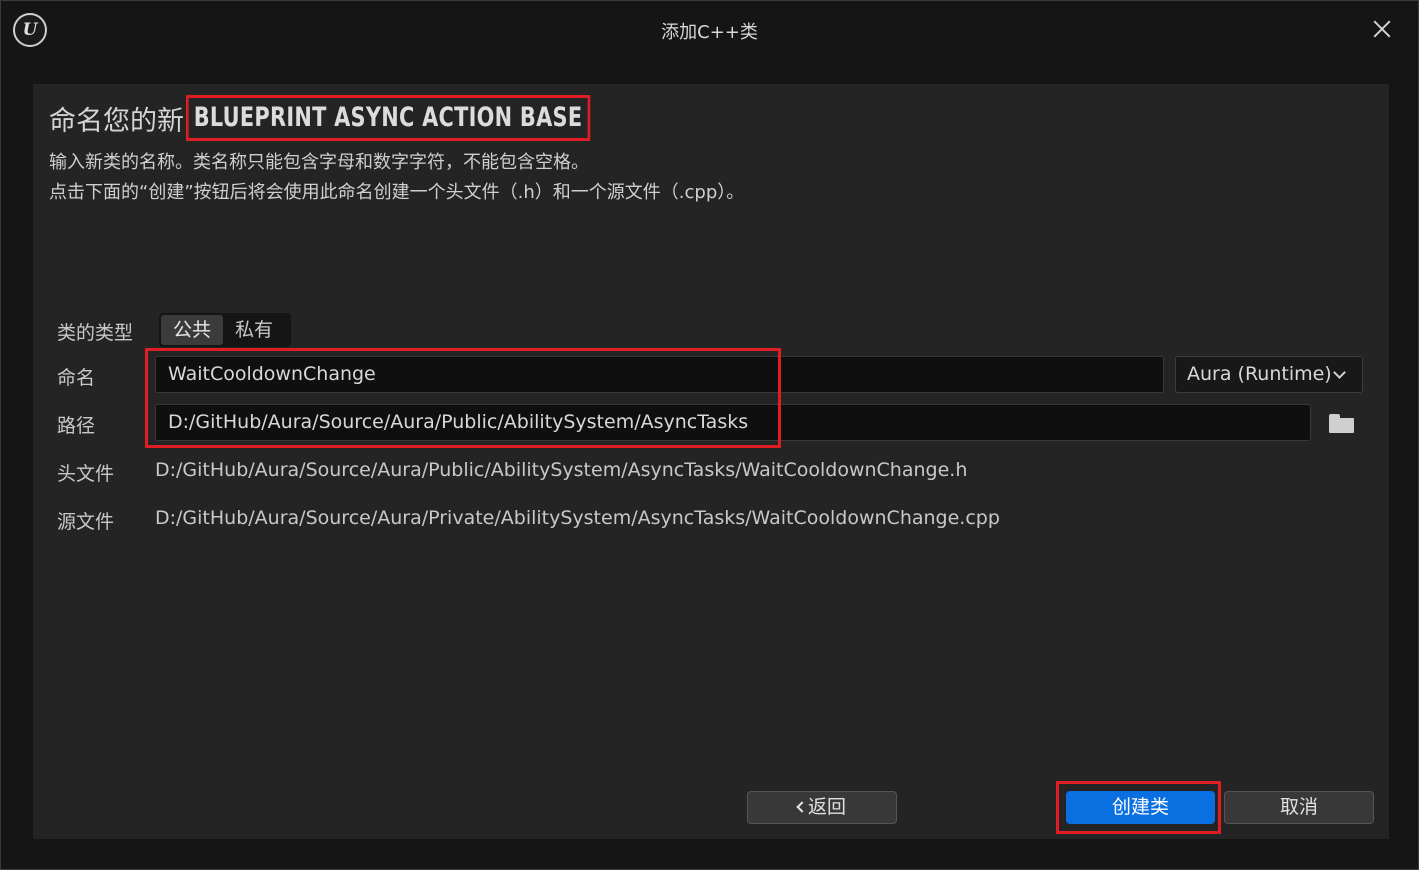  I want to click on class-name-input: WaitCooldownChange, so click(659, 374).